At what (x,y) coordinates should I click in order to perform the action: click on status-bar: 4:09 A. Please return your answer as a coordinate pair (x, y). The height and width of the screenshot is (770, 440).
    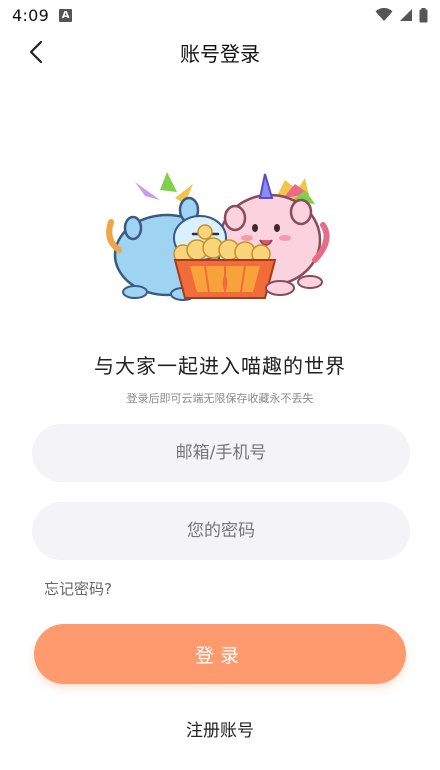
    Looking at the image, I should click on (220, 15).